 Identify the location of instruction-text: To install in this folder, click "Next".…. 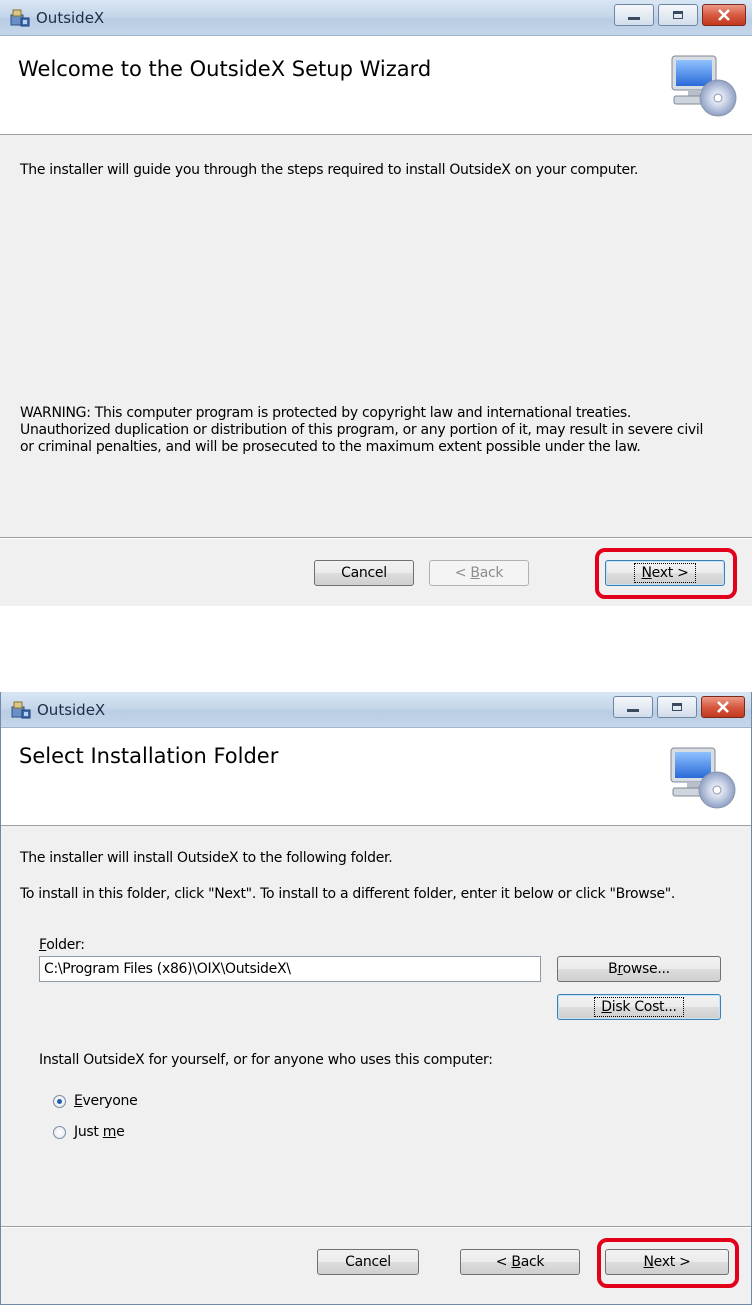
(348, 894).